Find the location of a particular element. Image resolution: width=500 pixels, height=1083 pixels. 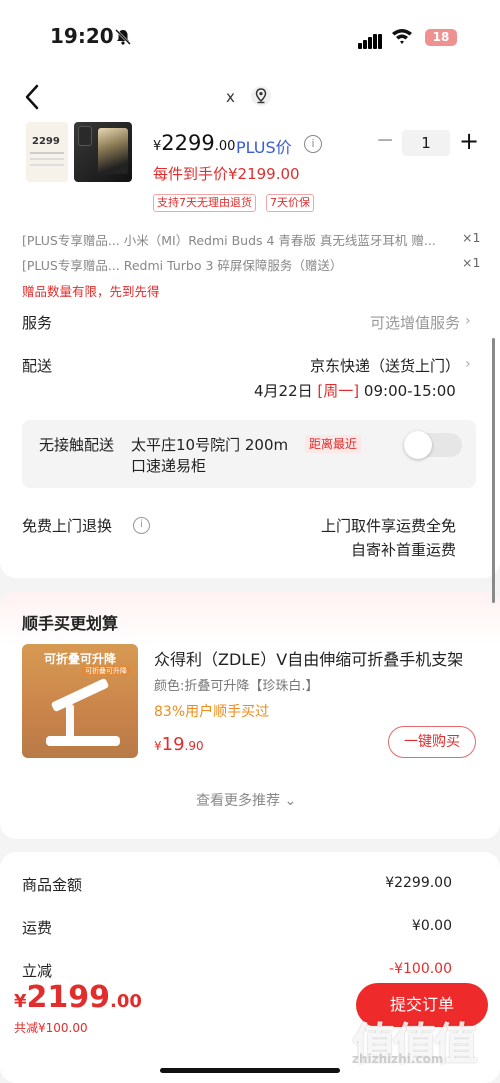

summary-label: 立减 is located at coordinates (37, 971).